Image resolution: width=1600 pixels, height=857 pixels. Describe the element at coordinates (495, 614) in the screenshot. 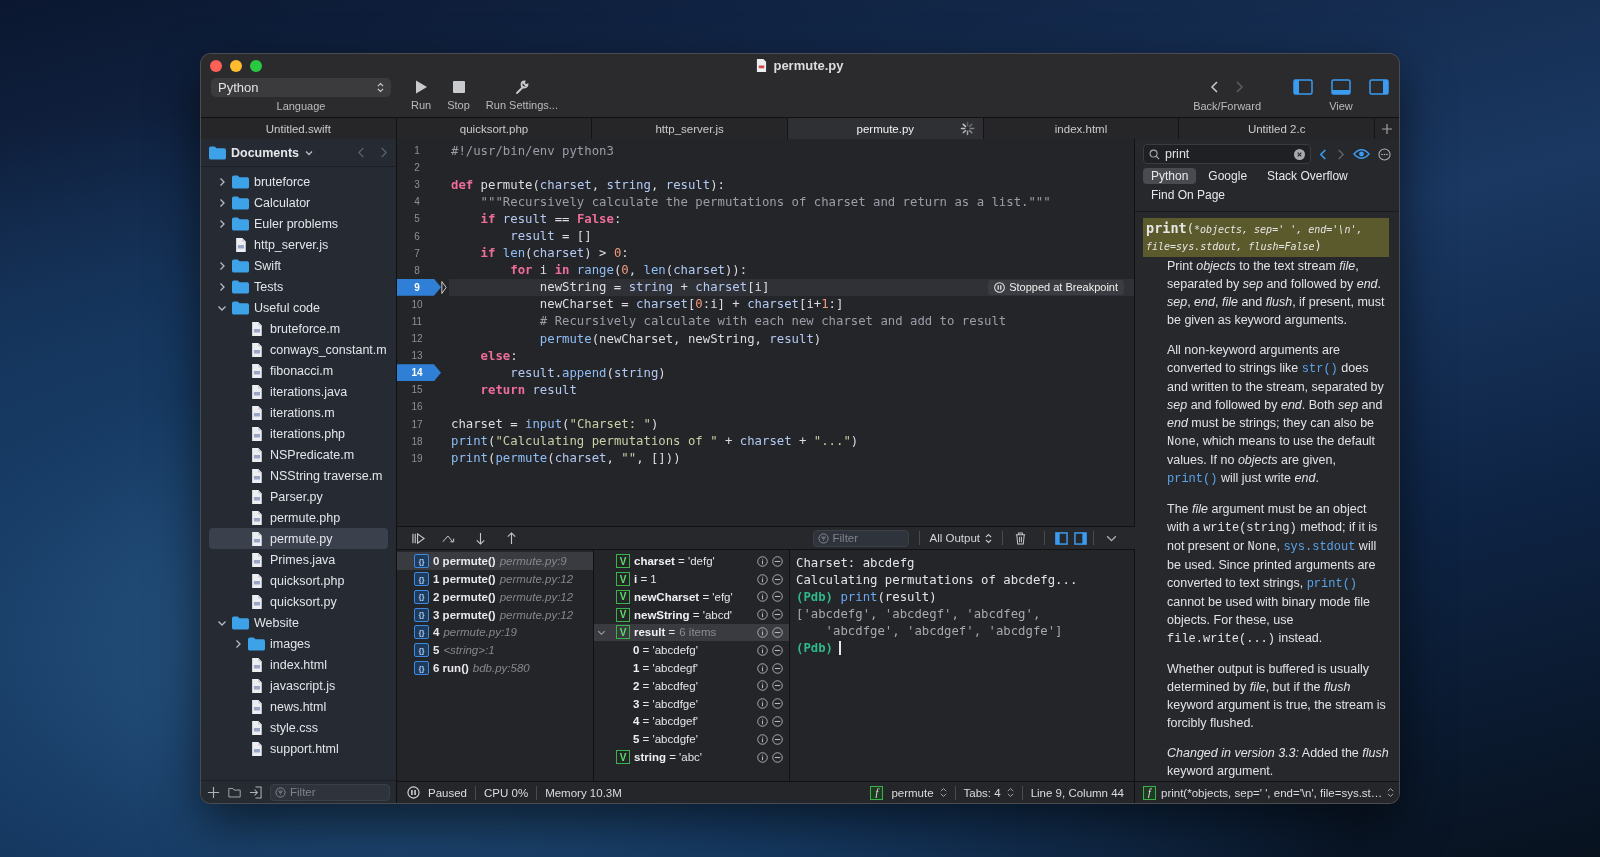

I see `stack-frame: {} 3 permute() permute.py:12` at that location.